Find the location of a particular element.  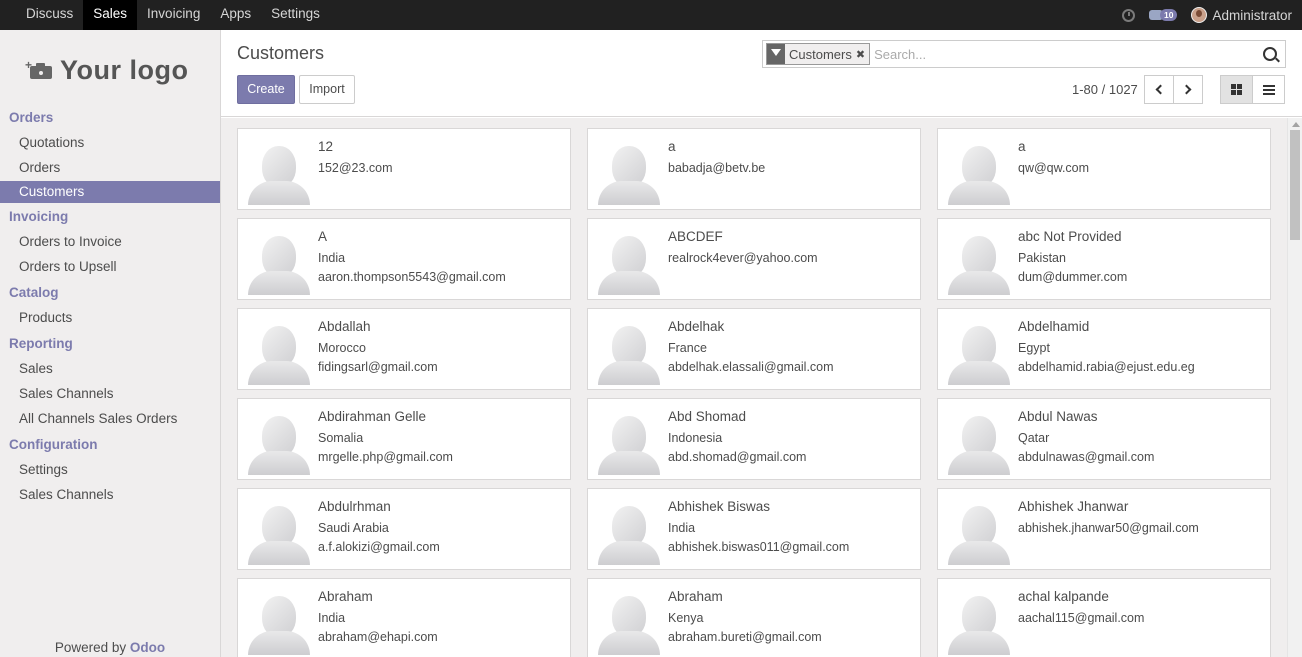

topmenu-item-invoicing: Invoicing is located at coordinates (173, 15).